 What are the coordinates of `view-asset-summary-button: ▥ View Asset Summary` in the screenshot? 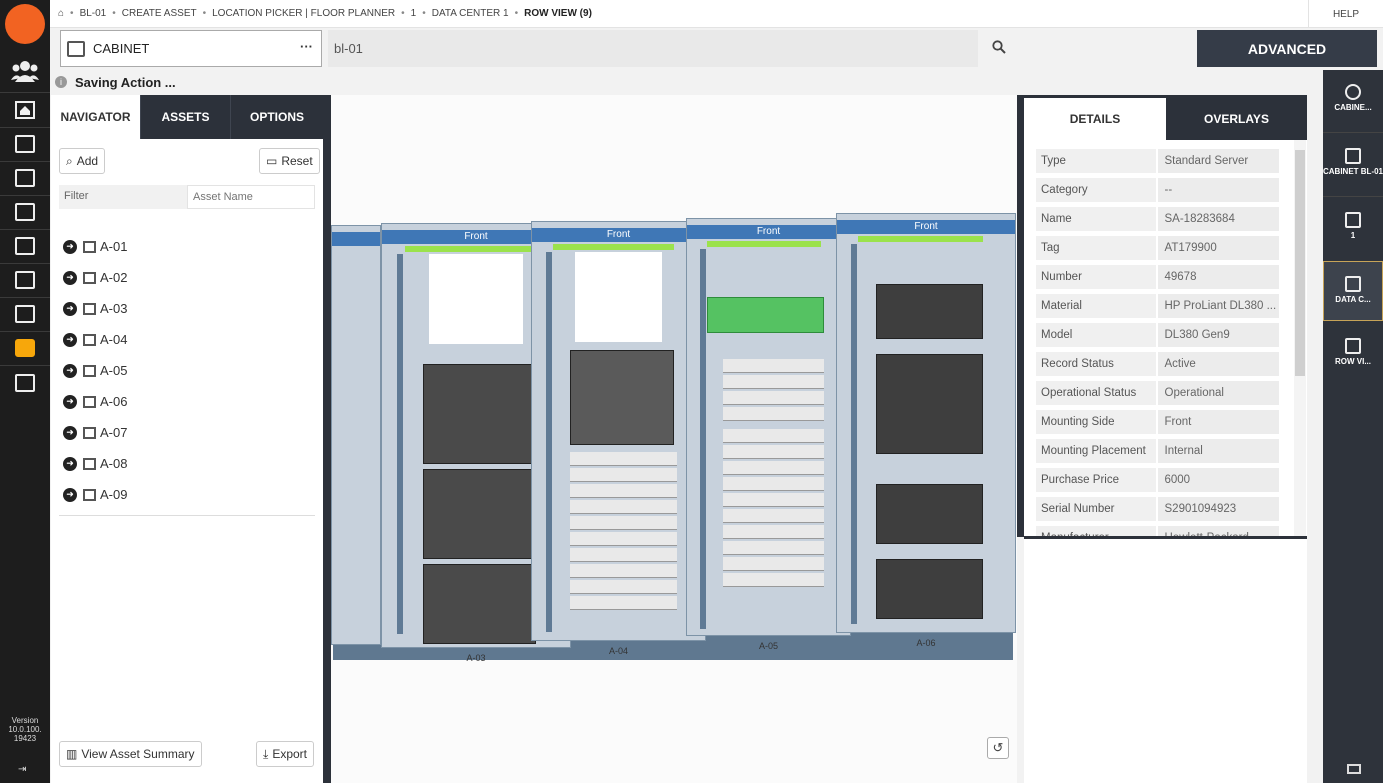 It's located at (130, 754).